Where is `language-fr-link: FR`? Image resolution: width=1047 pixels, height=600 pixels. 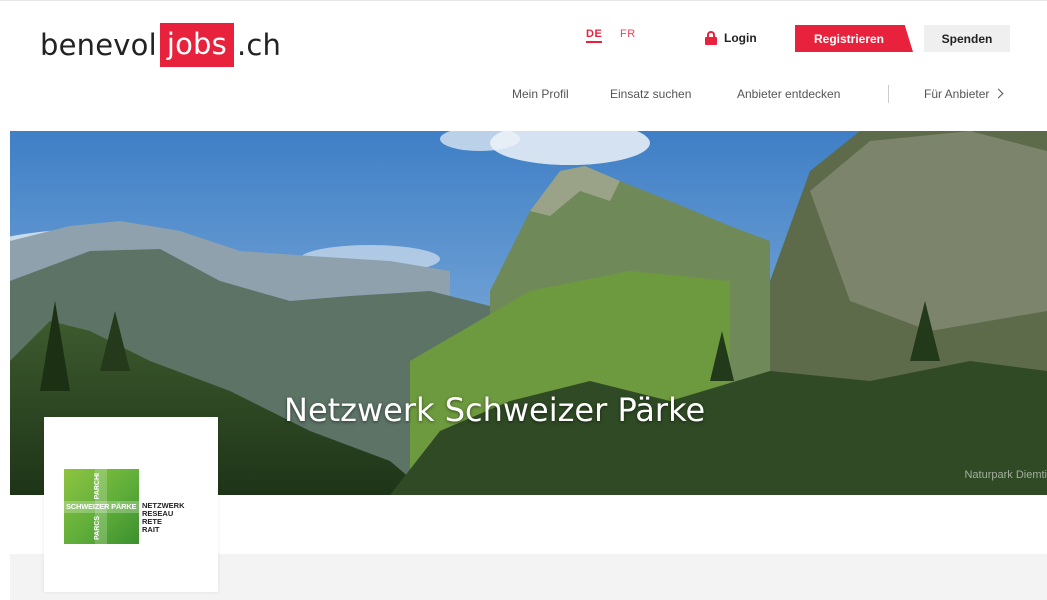
language-fr-link: FR is located at coordinates (628, 34).